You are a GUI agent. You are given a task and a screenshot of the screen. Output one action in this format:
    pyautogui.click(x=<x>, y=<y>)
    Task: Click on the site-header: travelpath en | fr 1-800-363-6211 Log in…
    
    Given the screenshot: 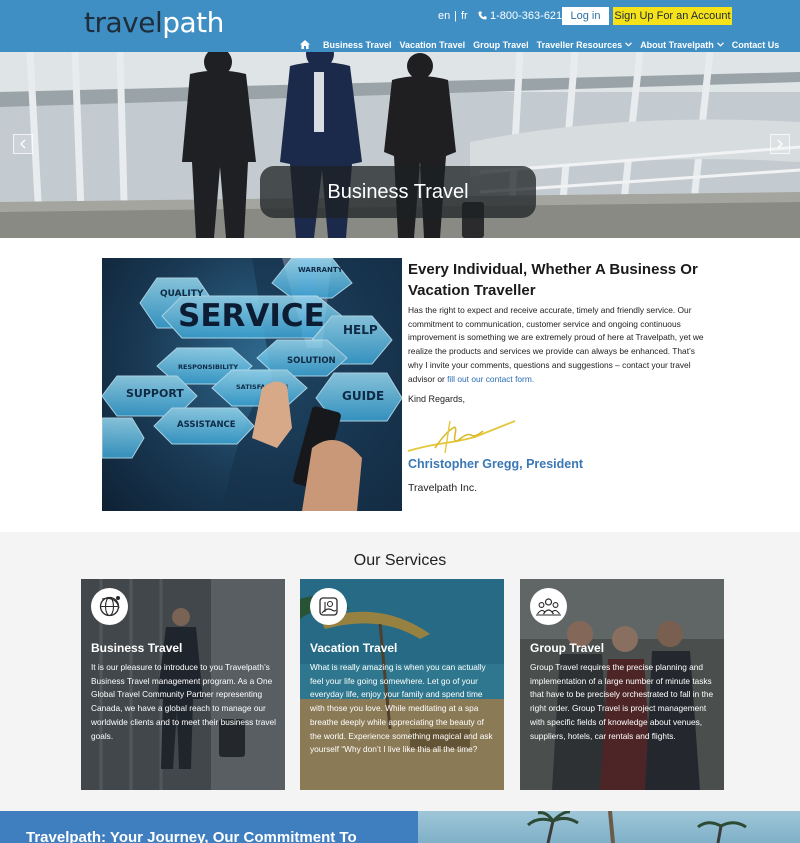 What is the action you would take?
    pyautogui.click(x=400, y=26)
    